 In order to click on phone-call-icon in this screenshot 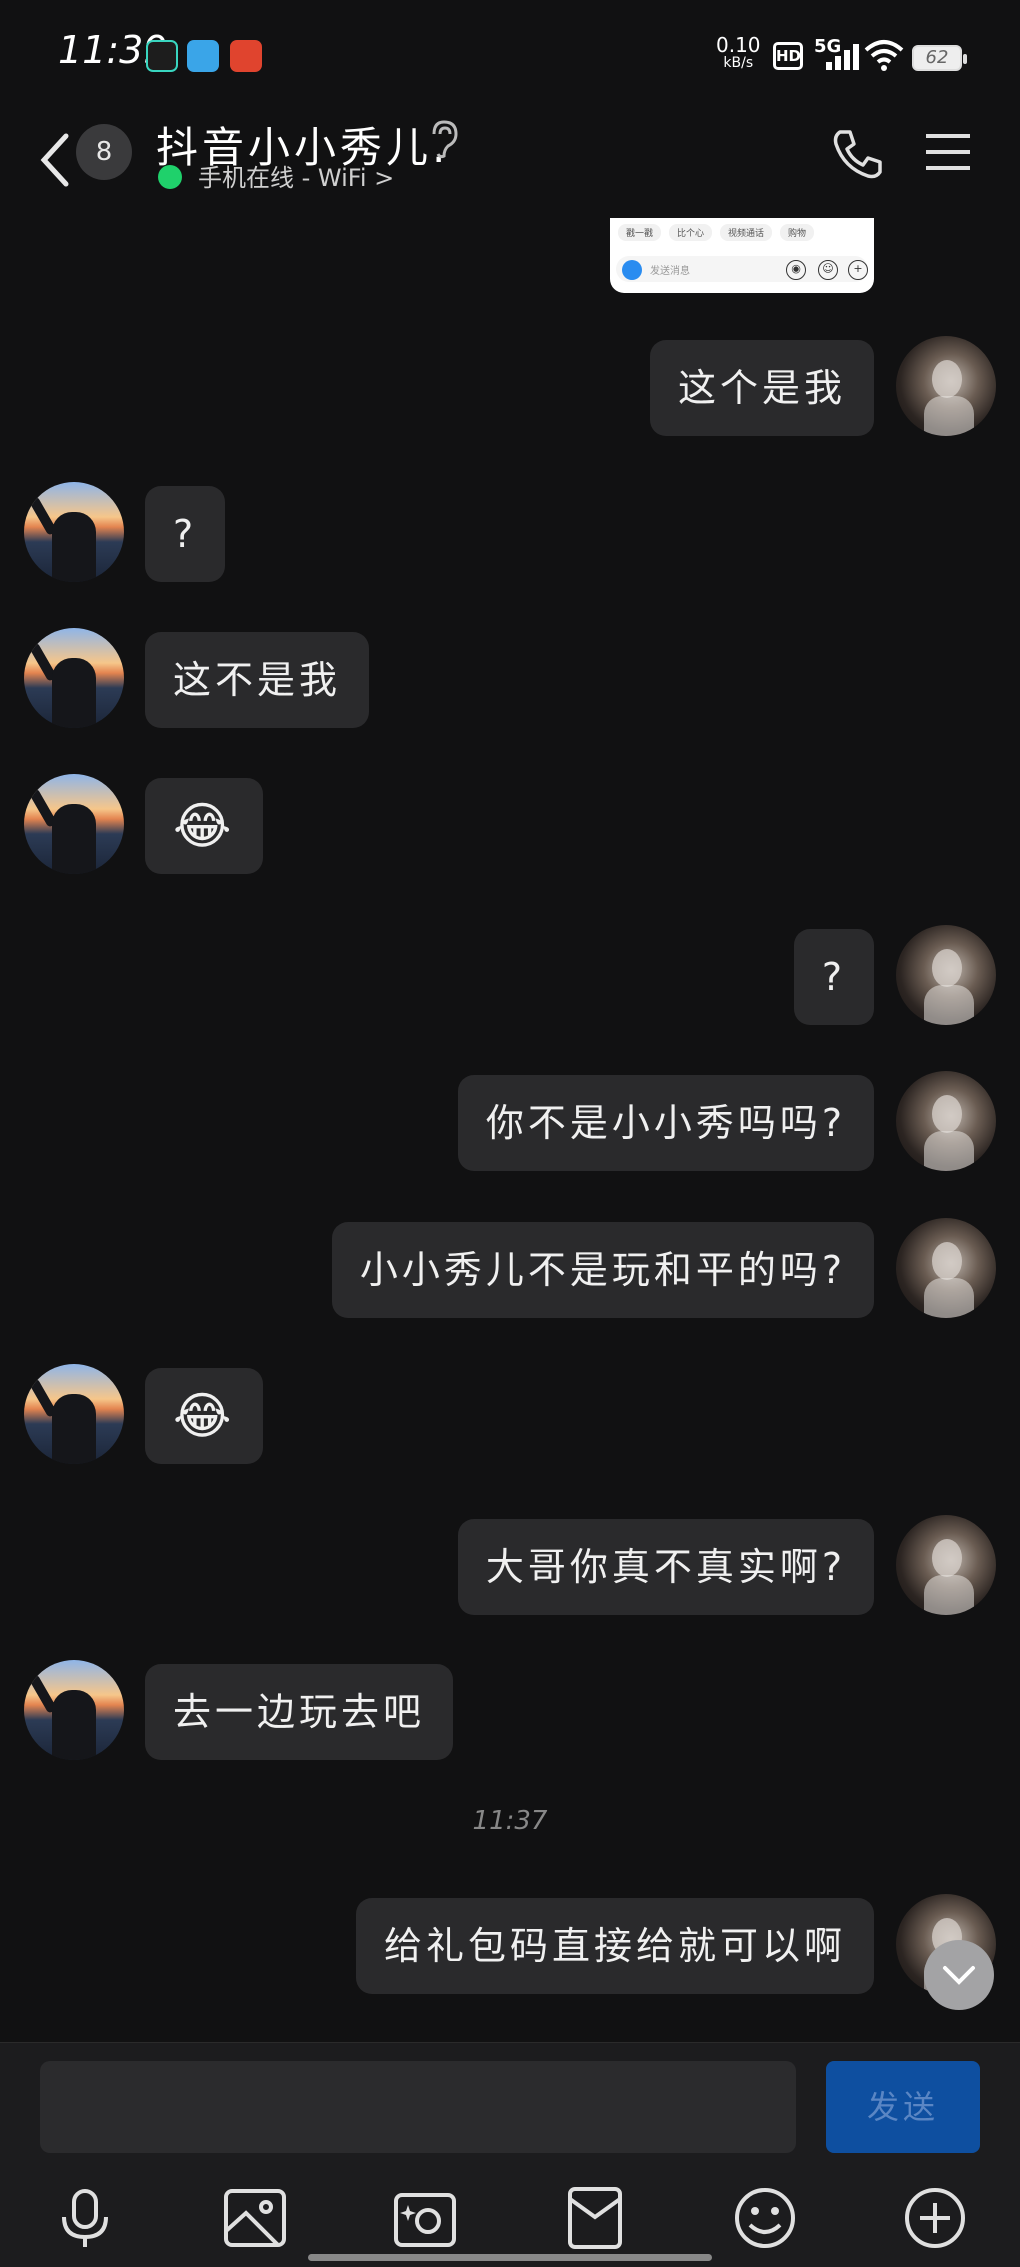, I will do `click(858, 154)`.